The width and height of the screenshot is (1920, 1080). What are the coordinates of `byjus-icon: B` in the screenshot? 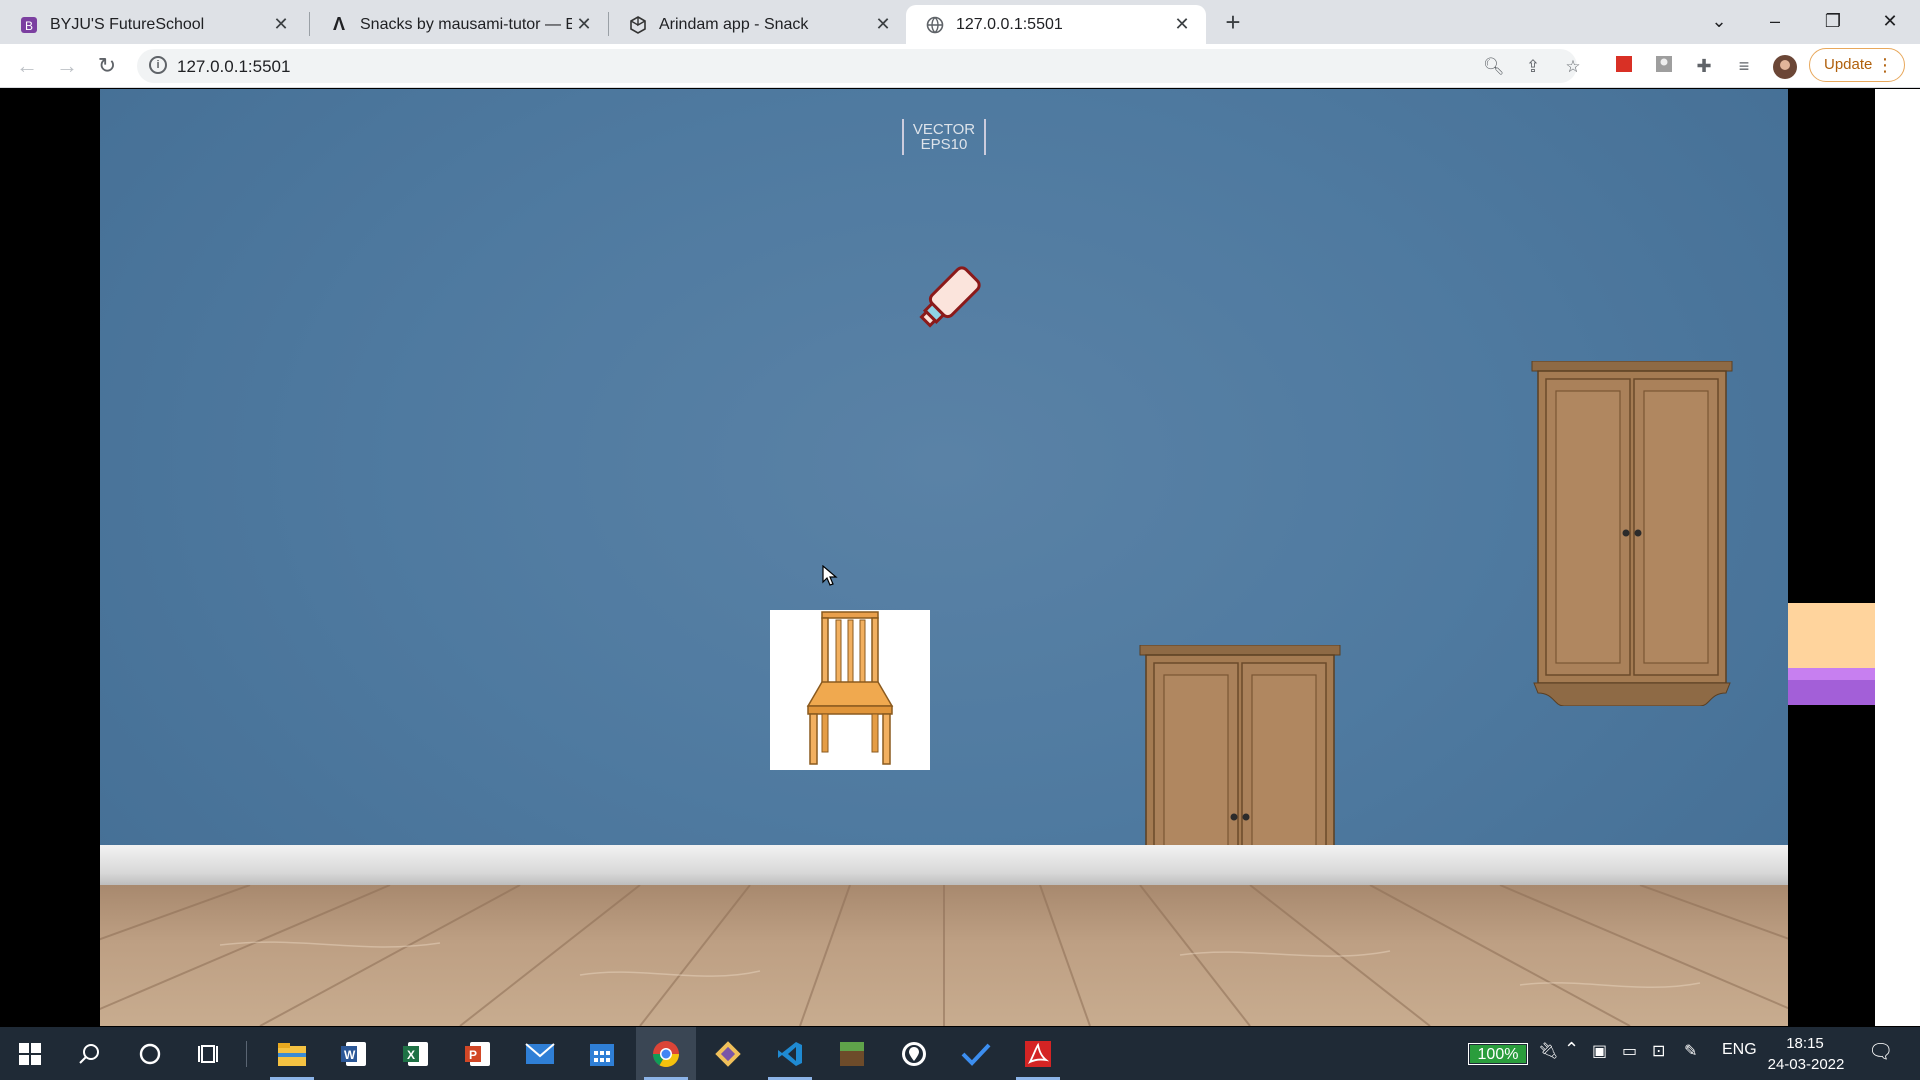 It's located at (29, 25).